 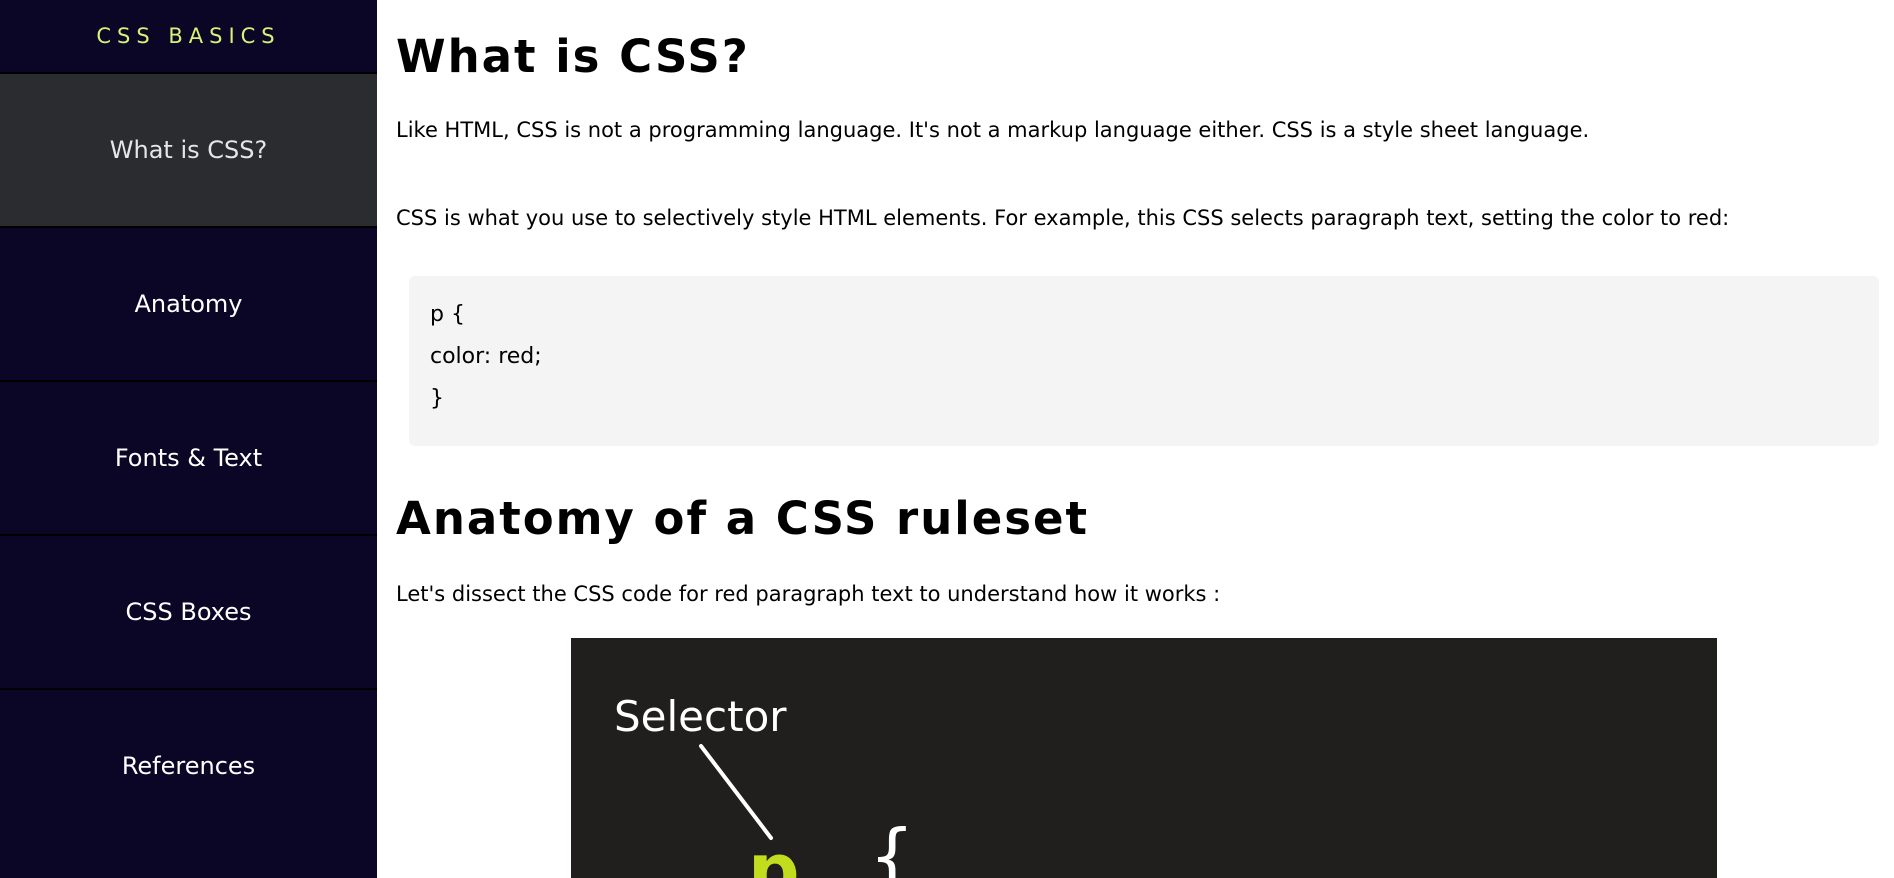 I want to click on section-title-what-is-css: What is CSS?, so click(x=573, y=56).